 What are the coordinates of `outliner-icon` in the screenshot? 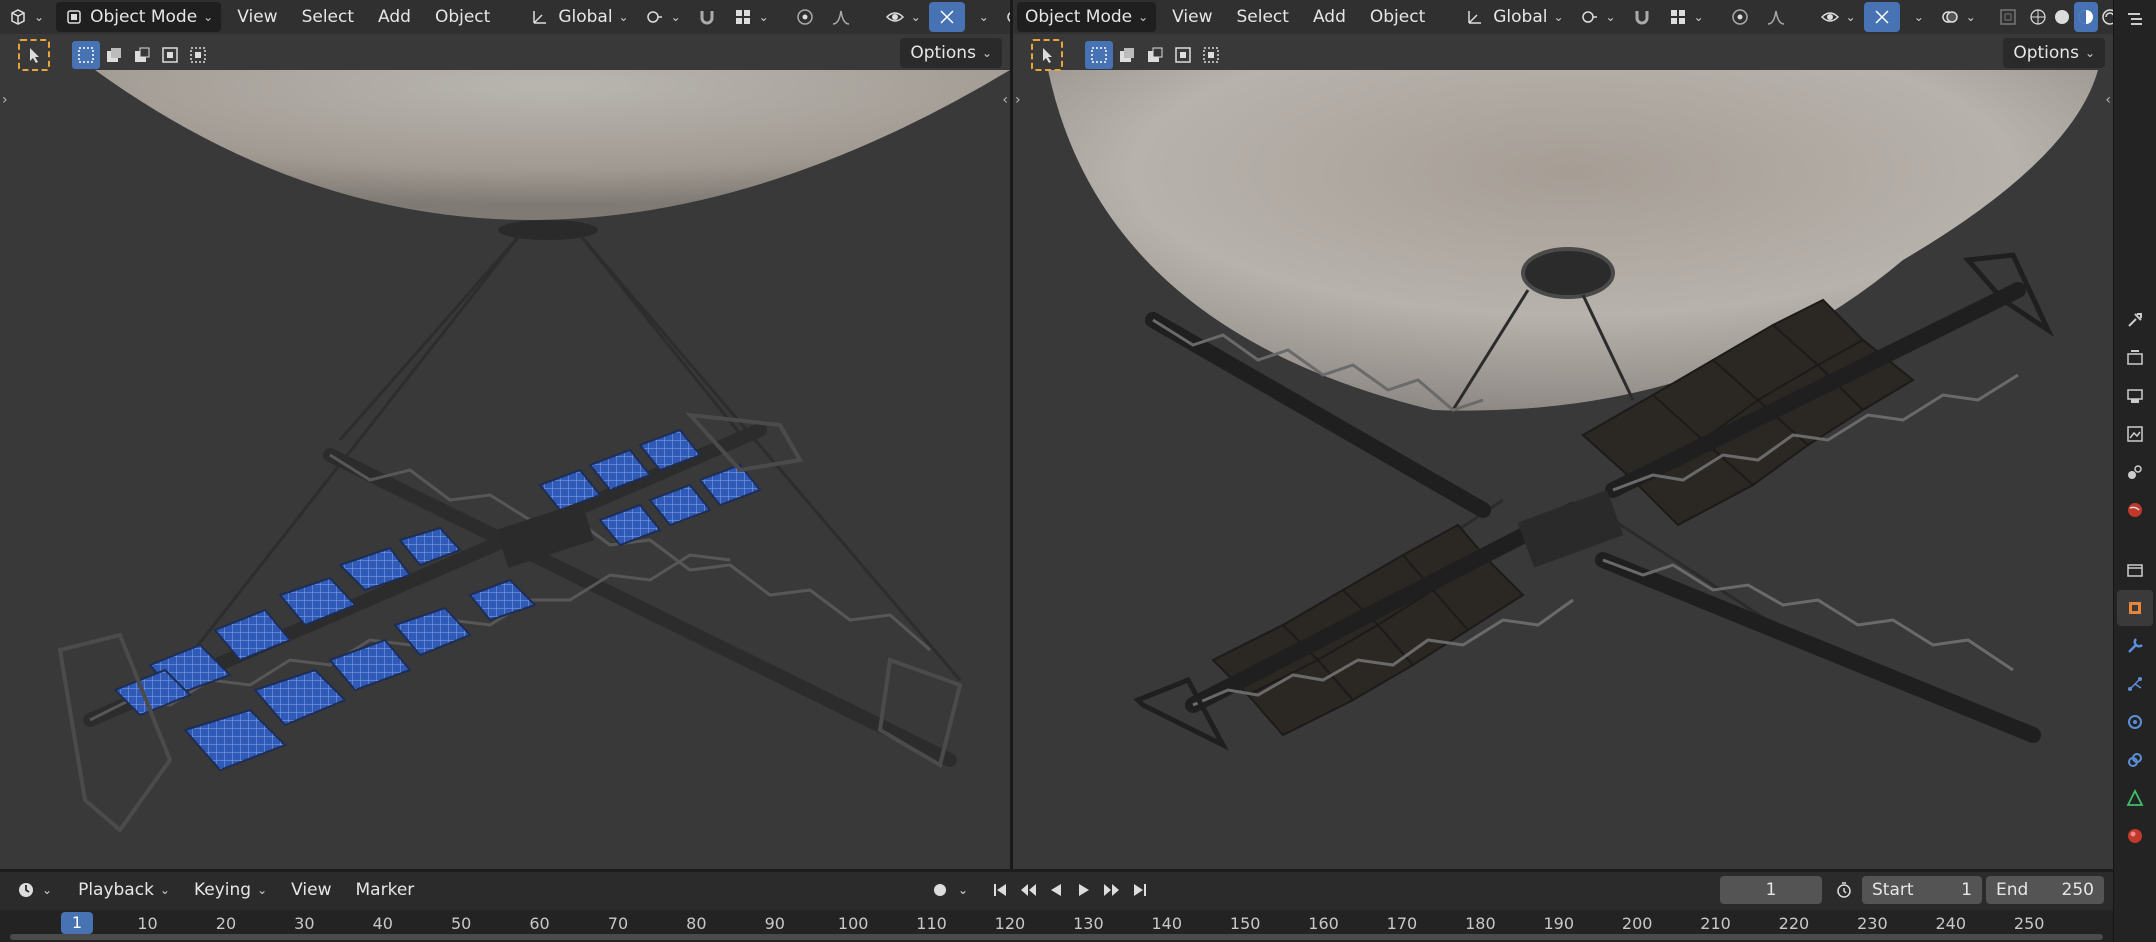 It's located at (2135, 19).